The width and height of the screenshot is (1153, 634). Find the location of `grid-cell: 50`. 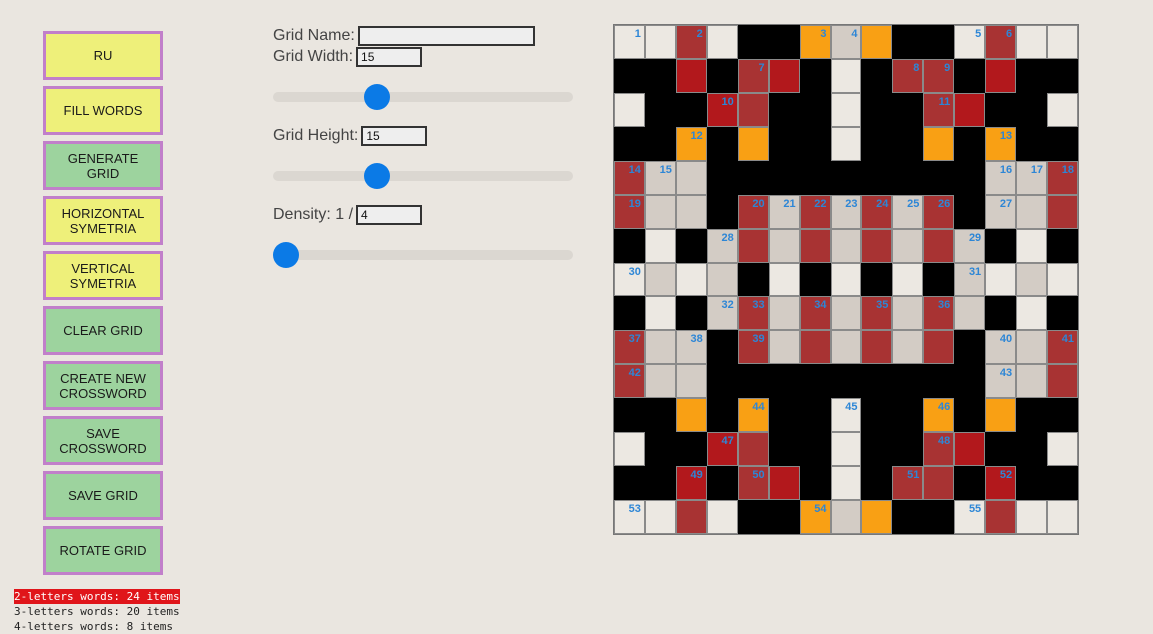

grid-cell: 50 is located at coordinates (753, 483).